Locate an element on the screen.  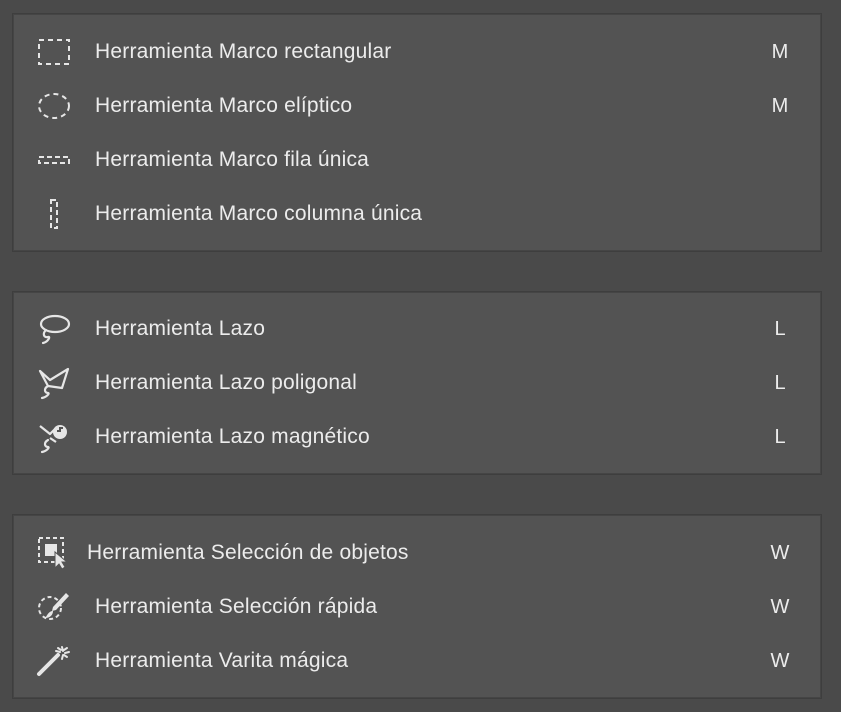
tool-label: Herramienta Selección rápida is located at coordinates (236, 606).